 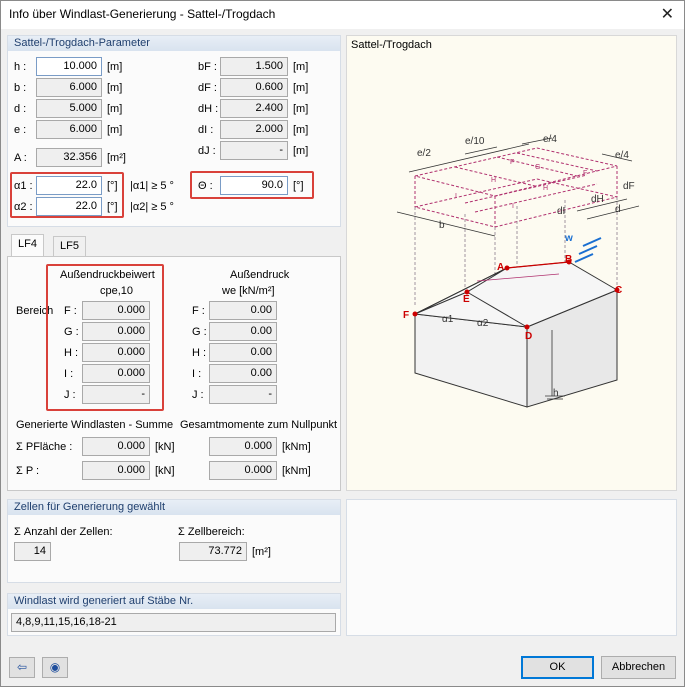 I want to click on view-button: ◉, so click(x=55, y=667).